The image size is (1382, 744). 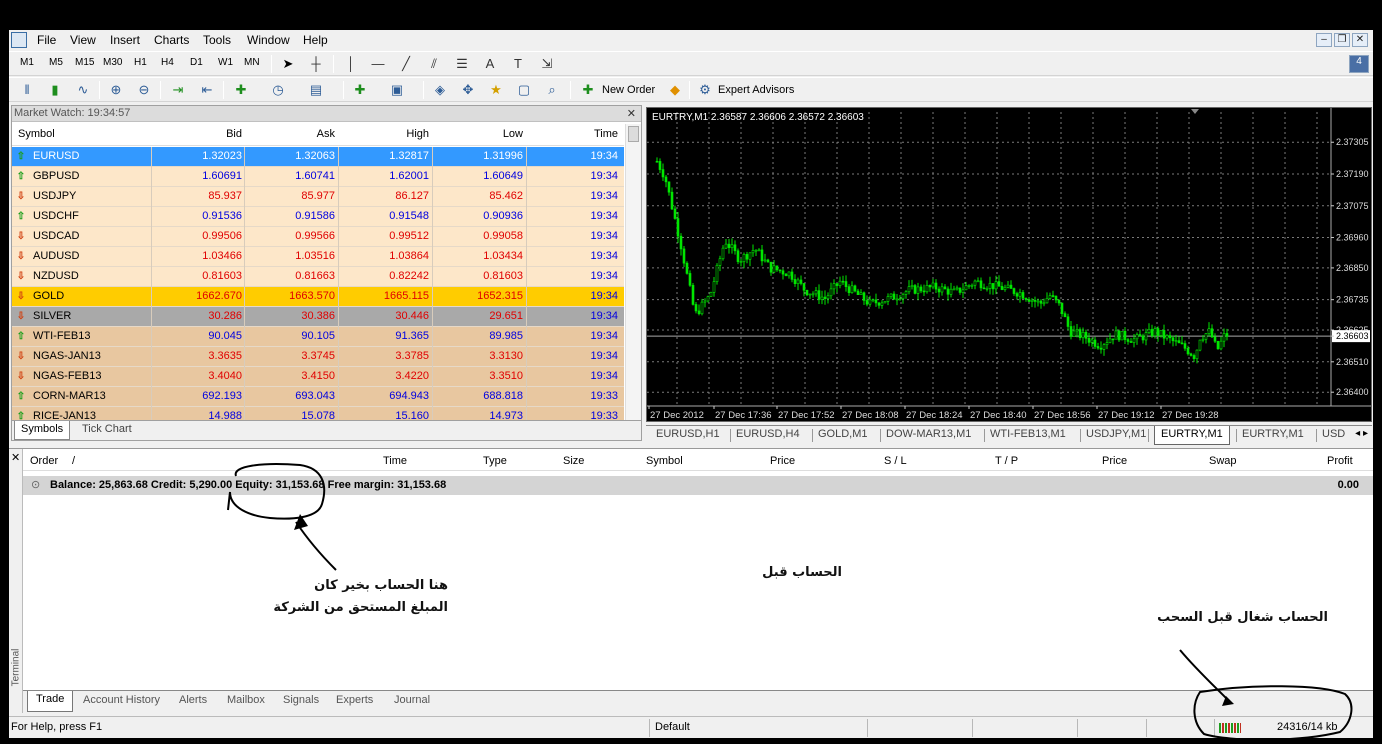 What do you see at coordinates (802, 572) in the screenshot?
I see `annotation-note-2: الحساب قبل` at bounding box center [802, 572].